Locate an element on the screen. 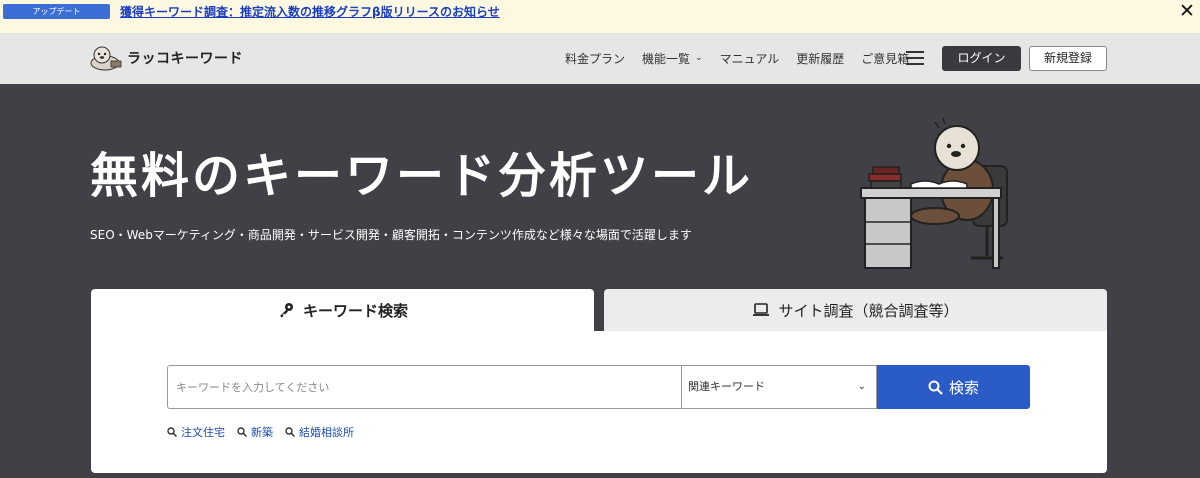 Image resolution: width=1200 pixels, height=478 pixels. register-button: 新規登録 is located at coordinates (1068, 58).